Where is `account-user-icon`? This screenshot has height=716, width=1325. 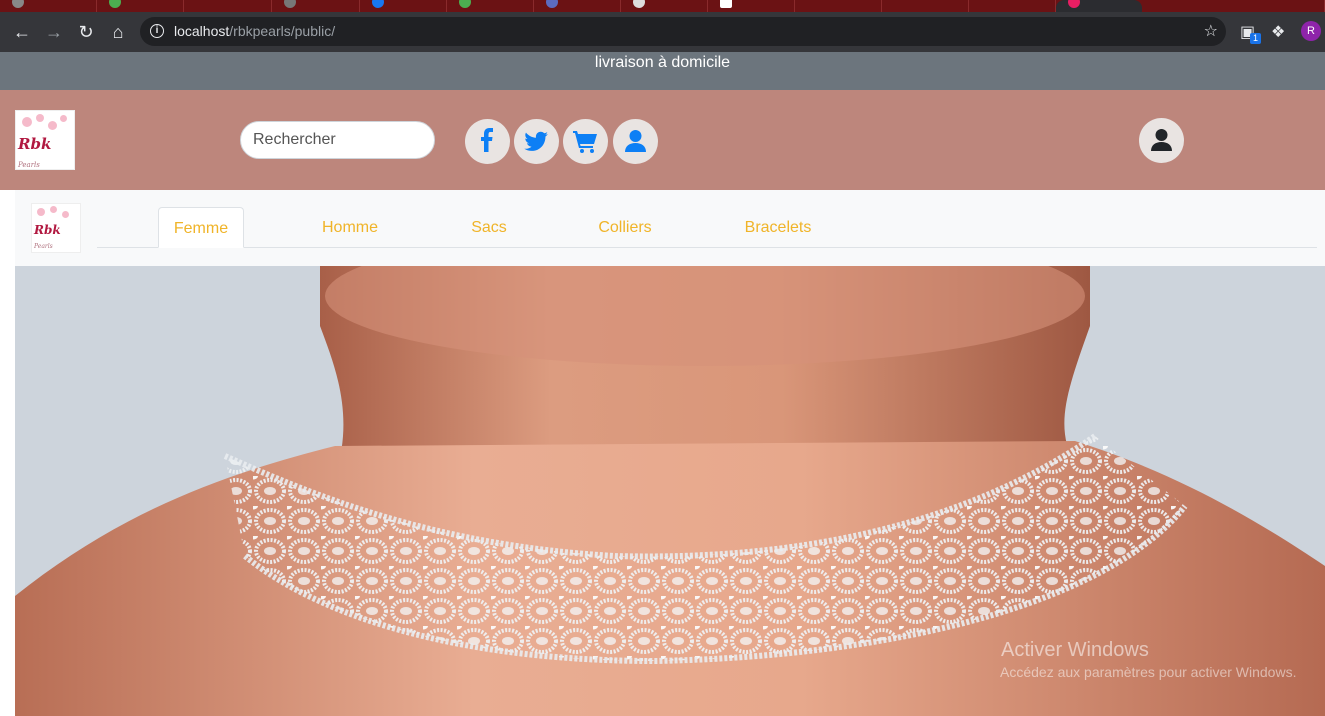 account-user-icon is located at coordinates (1161, 140).